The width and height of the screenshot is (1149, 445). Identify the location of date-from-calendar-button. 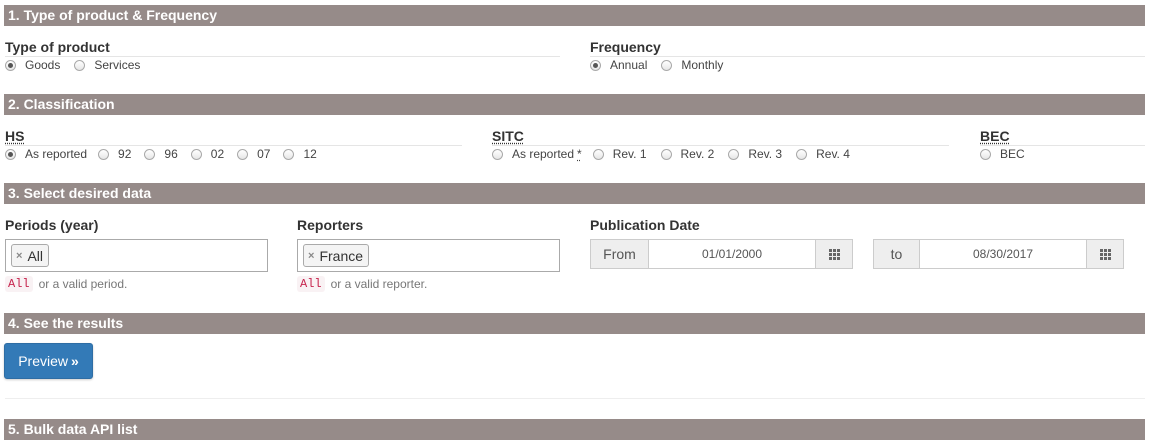
(834, 254).